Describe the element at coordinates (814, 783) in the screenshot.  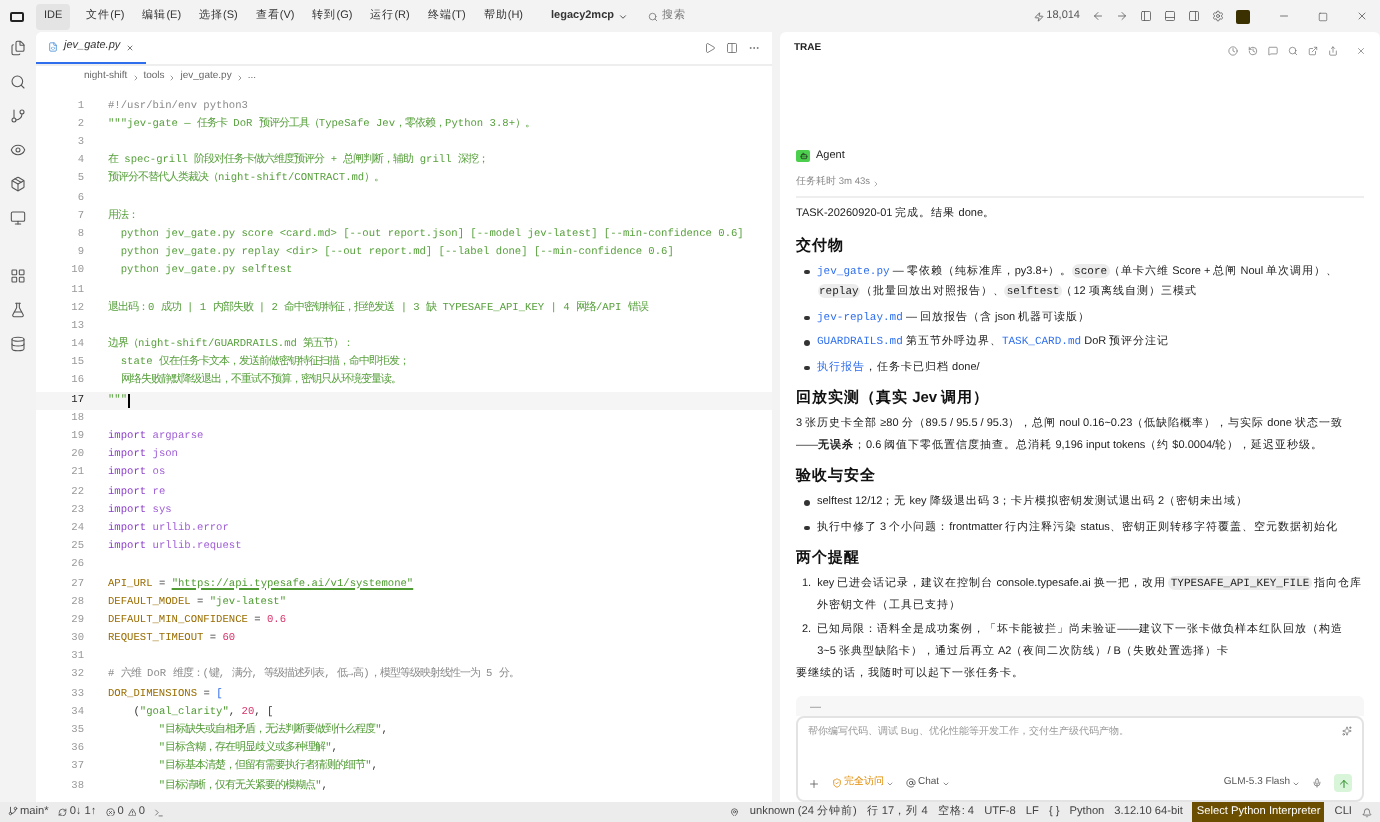
I see `add-icon` at that location.